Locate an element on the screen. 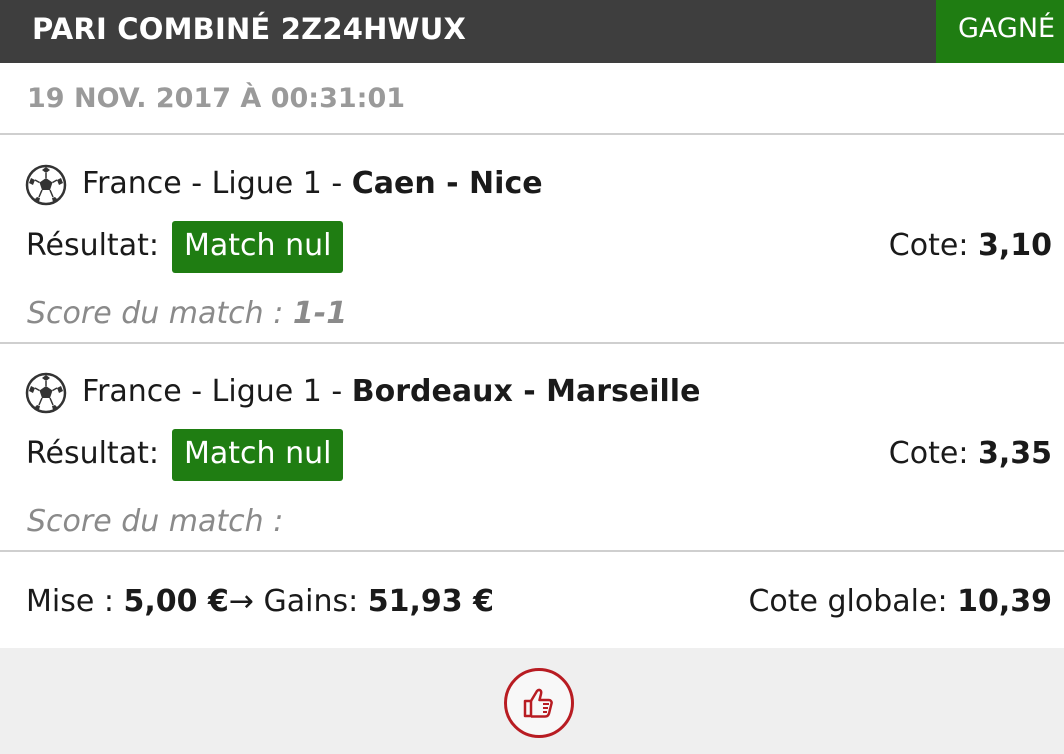  odds: Cote: 3,35 is located at coordinates (970, 453).